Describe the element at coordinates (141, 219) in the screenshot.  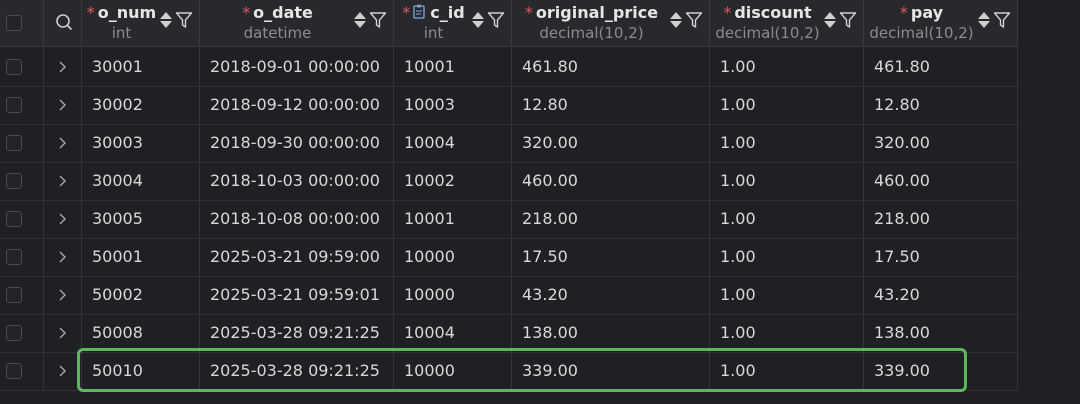
I see `cell-o_num: 30005` at that location.